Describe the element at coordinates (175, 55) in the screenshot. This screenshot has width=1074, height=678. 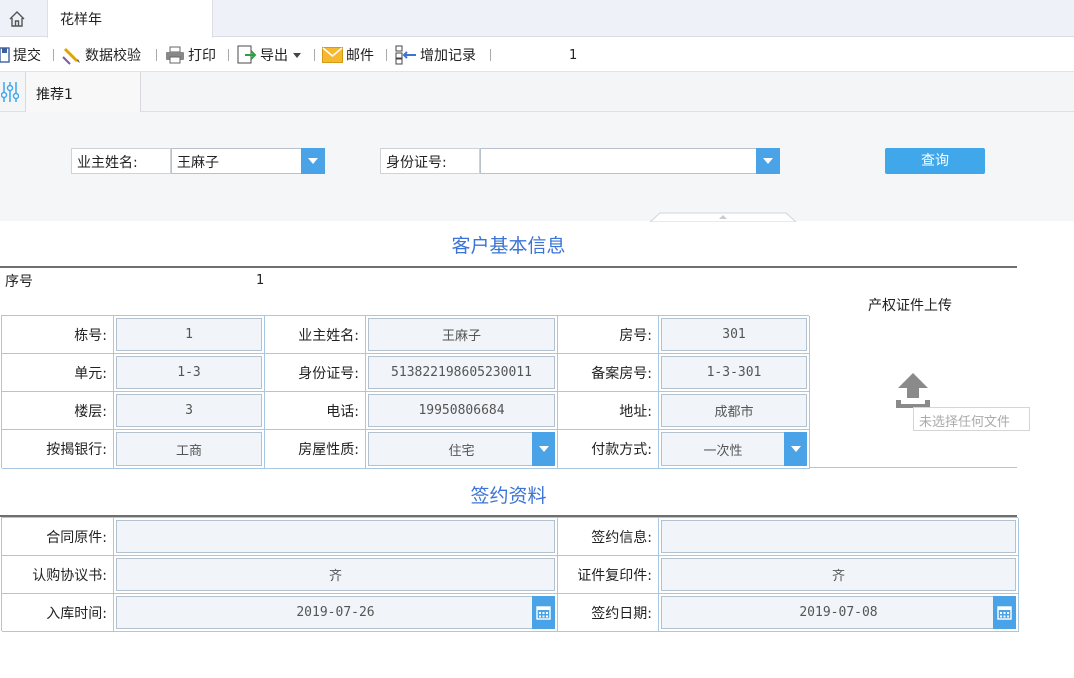
I see `printer-icon` at that location.